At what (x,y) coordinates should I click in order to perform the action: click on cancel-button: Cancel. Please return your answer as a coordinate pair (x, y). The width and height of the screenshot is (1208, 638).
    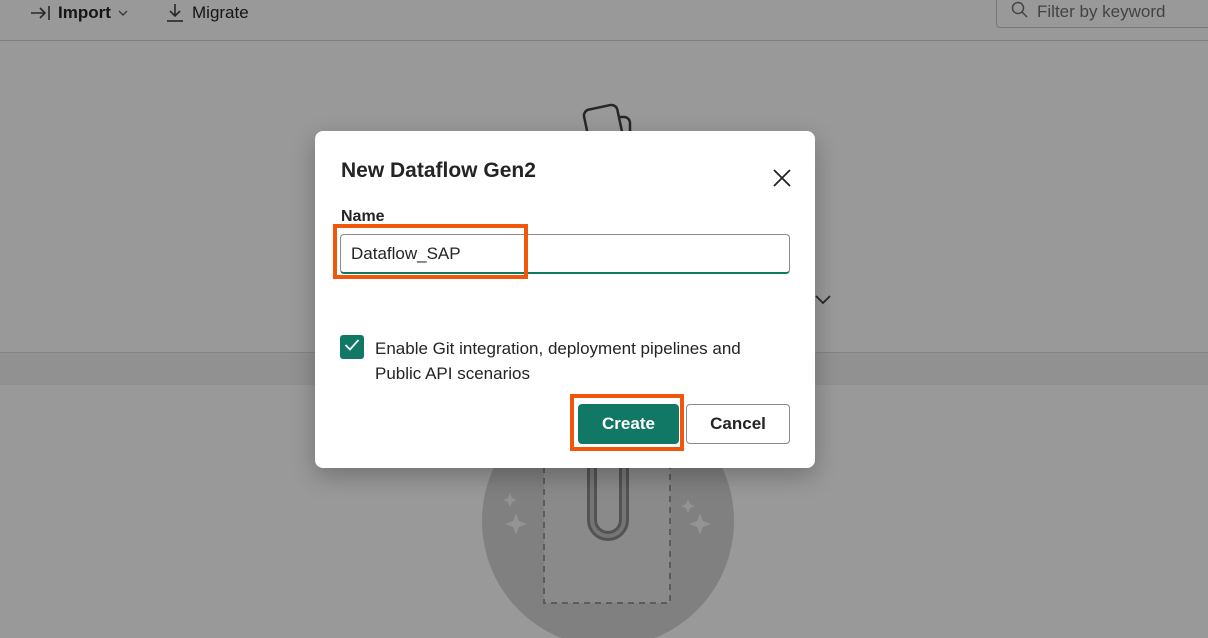
    Looking at the image, I should click on (738, 424).